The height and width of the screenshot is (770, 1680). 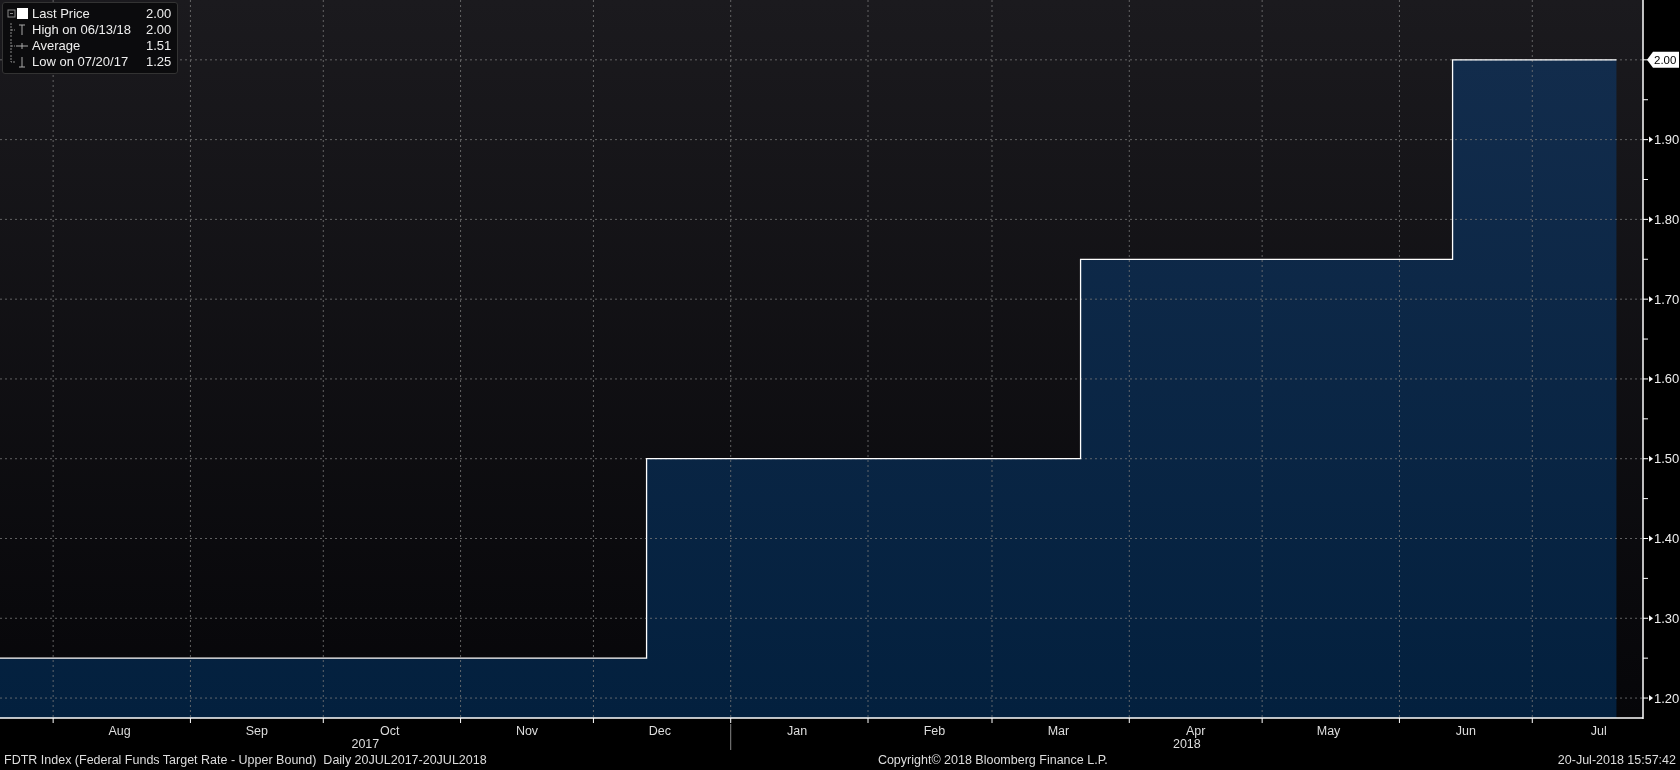 I want to click on legend-label: Low on 07/20/17, so click(x=80, y=62).